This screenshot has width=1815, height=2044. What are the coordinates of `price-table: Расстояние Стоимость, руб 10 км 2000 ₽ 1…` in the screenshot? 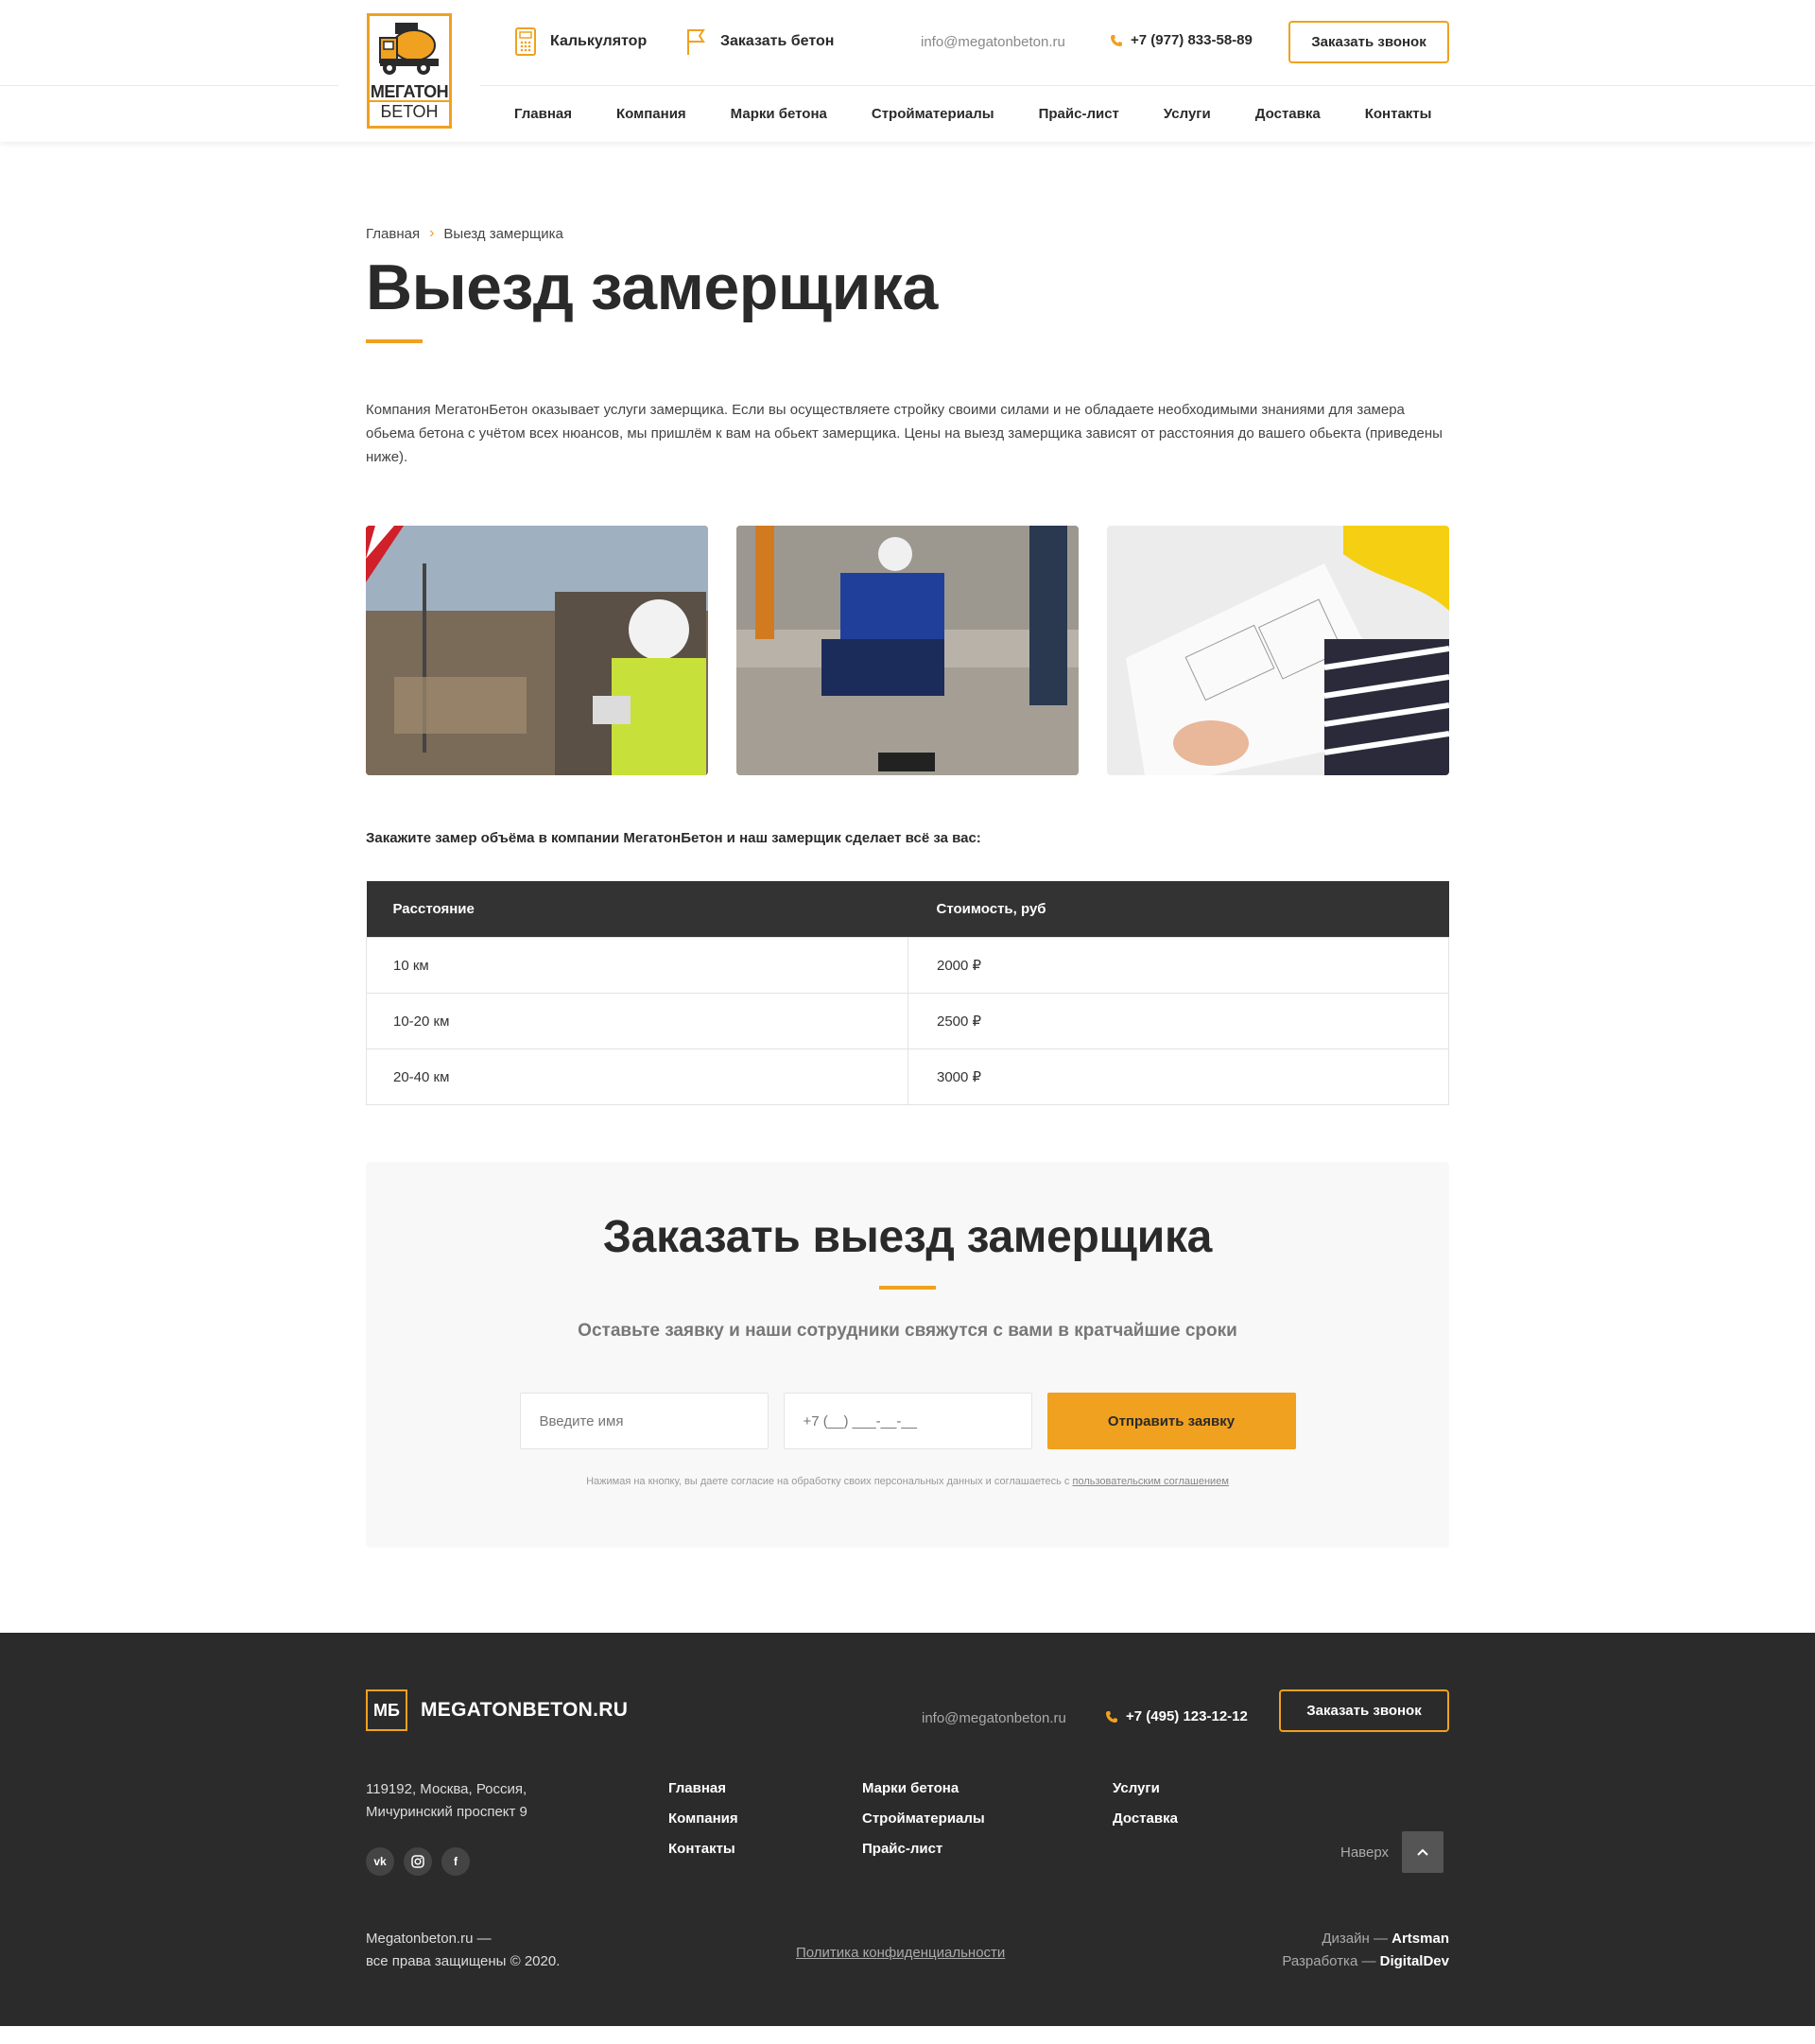 It's located at (907, 993).